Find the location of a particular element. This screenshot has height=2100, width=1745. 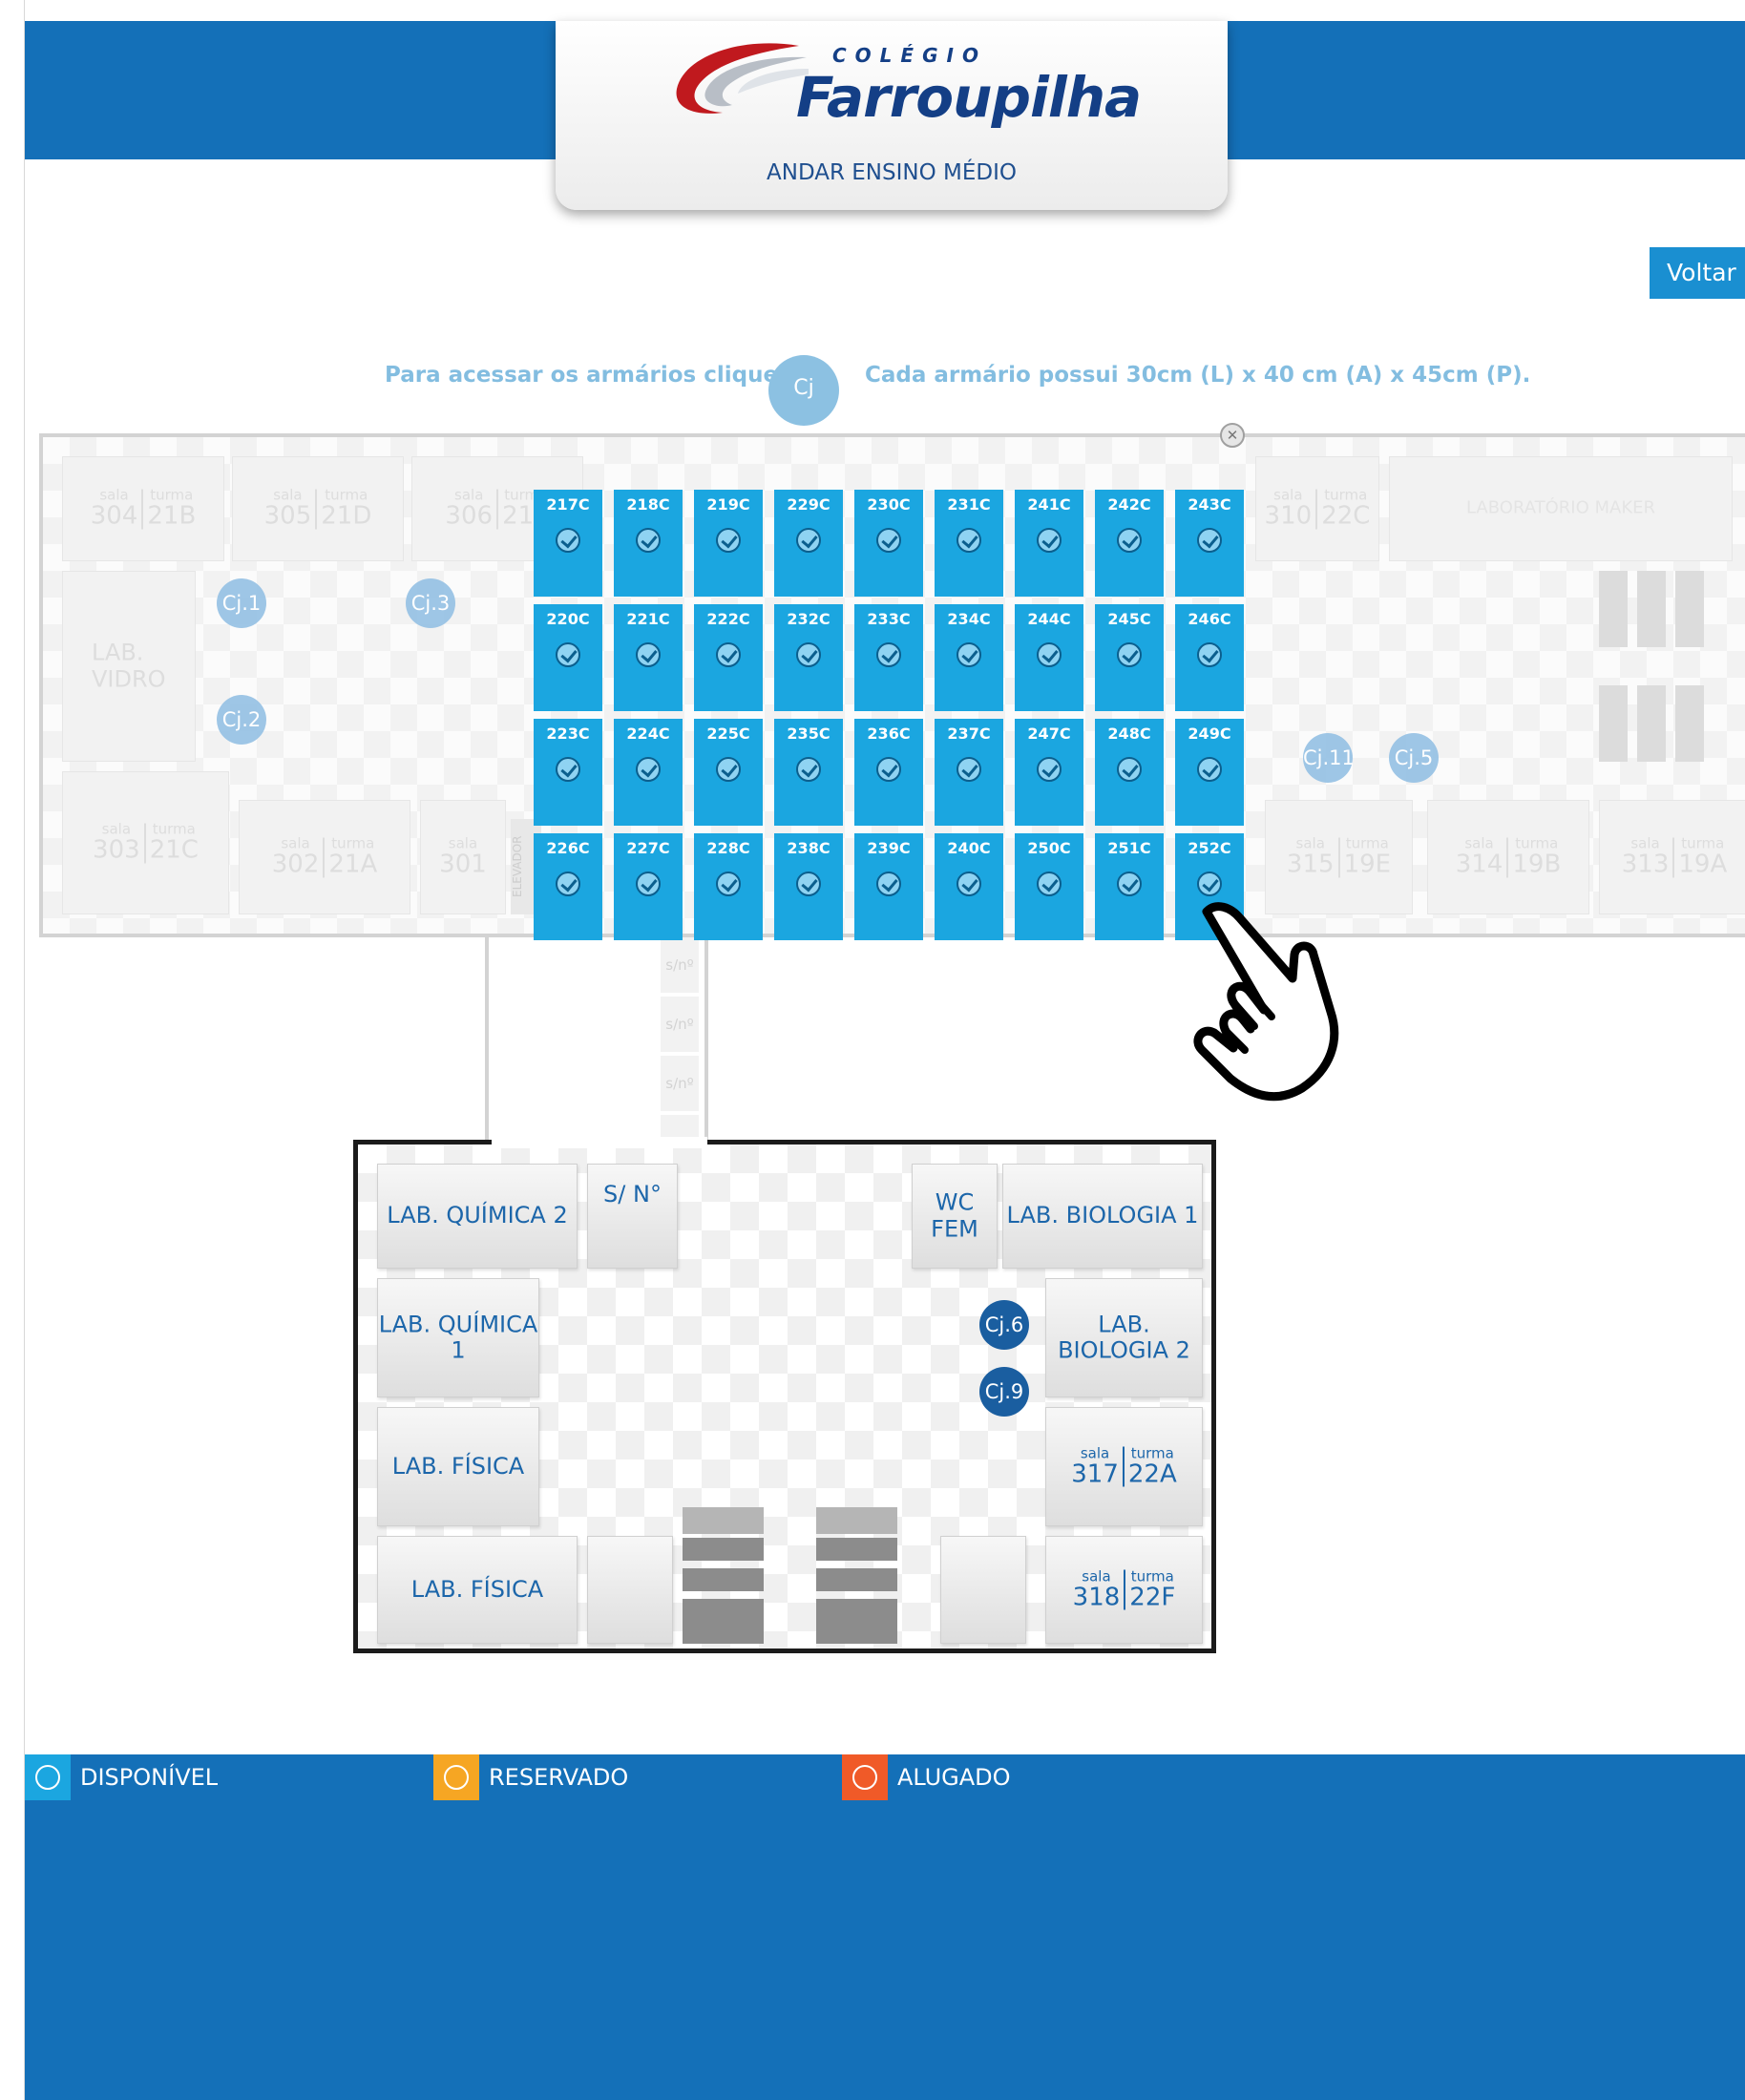

locker-number: 239C is located at coordinates (889, 848).